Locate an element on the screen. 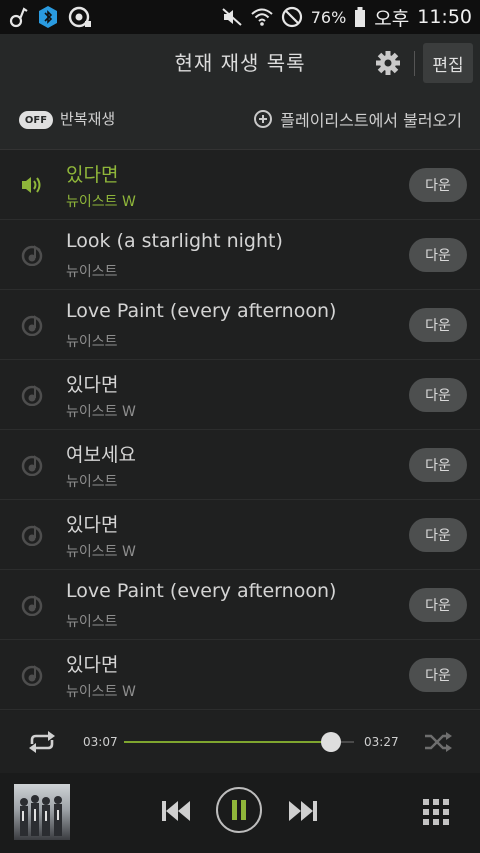 This screenshot has height=853, width=480. status-bar-right: 76% 오후 11:50 is located at coordinates (346, 17).